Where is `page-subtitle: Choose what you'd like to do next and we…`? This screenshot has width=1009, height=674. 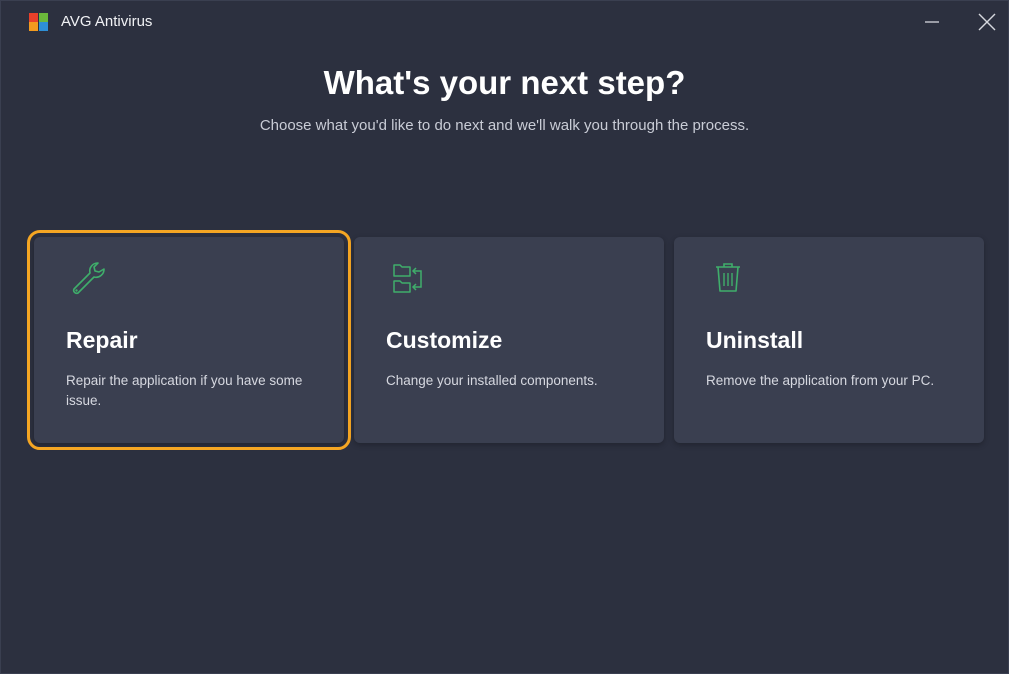
page-subtitle: Choose what you'd like to do next and we… is located at coordinates (504, 125).